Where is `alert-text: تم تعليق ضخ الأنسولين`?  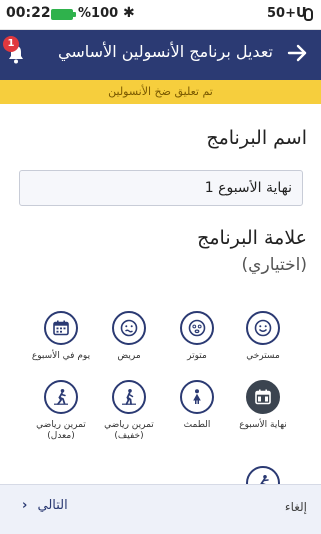 alert-text: تم تعليق ضخ الأنسولين is located at coordinates (160, 91).